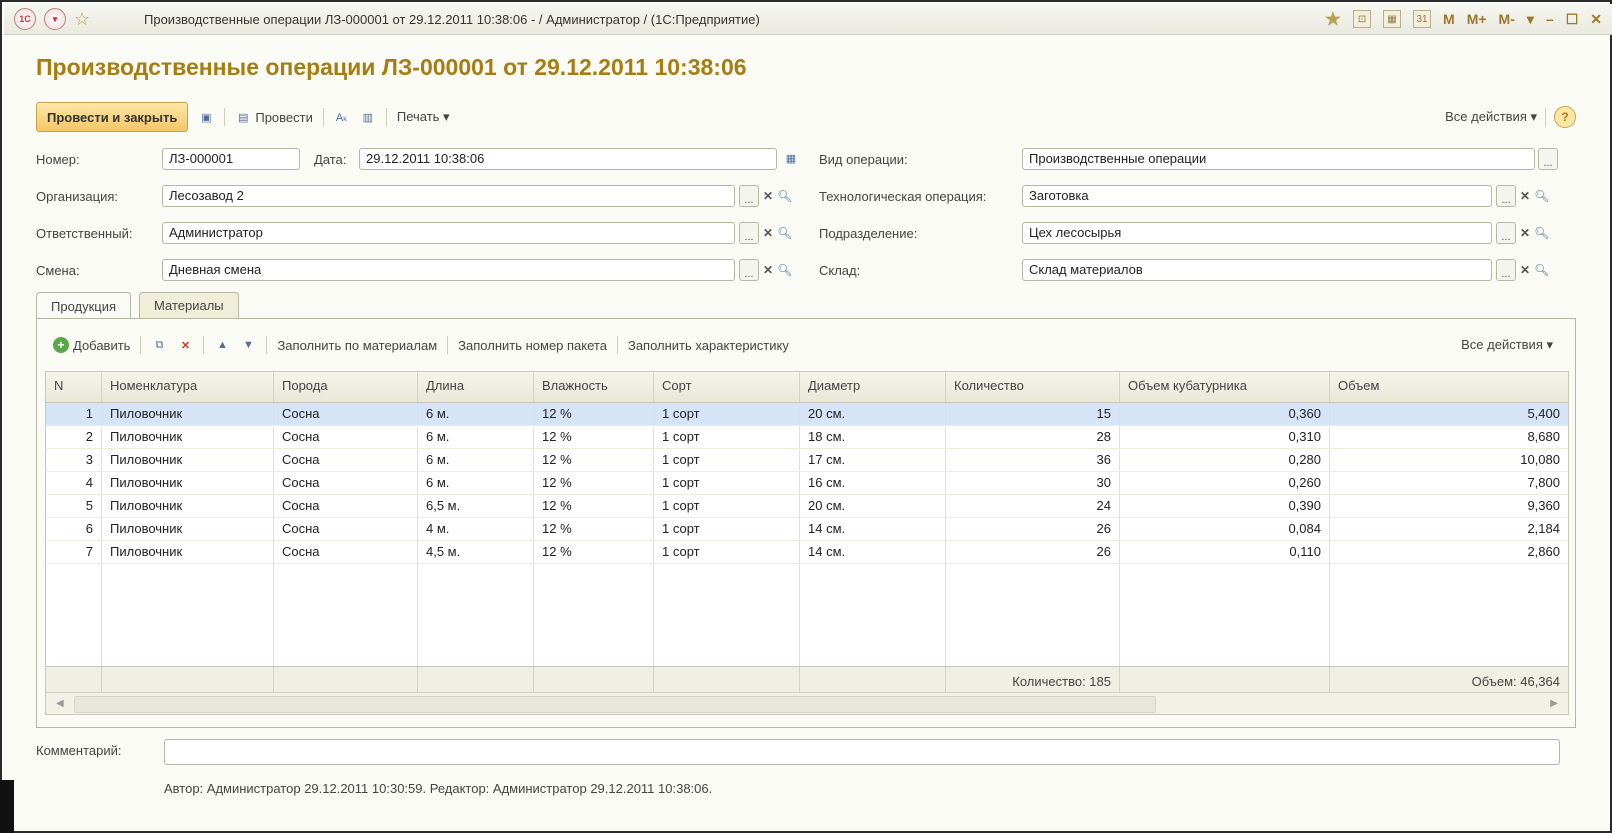  What do you see at coordinates (188, 387) in the screenshot?
I see `column-header: Номенклатура` at bounding box center [188, 387].